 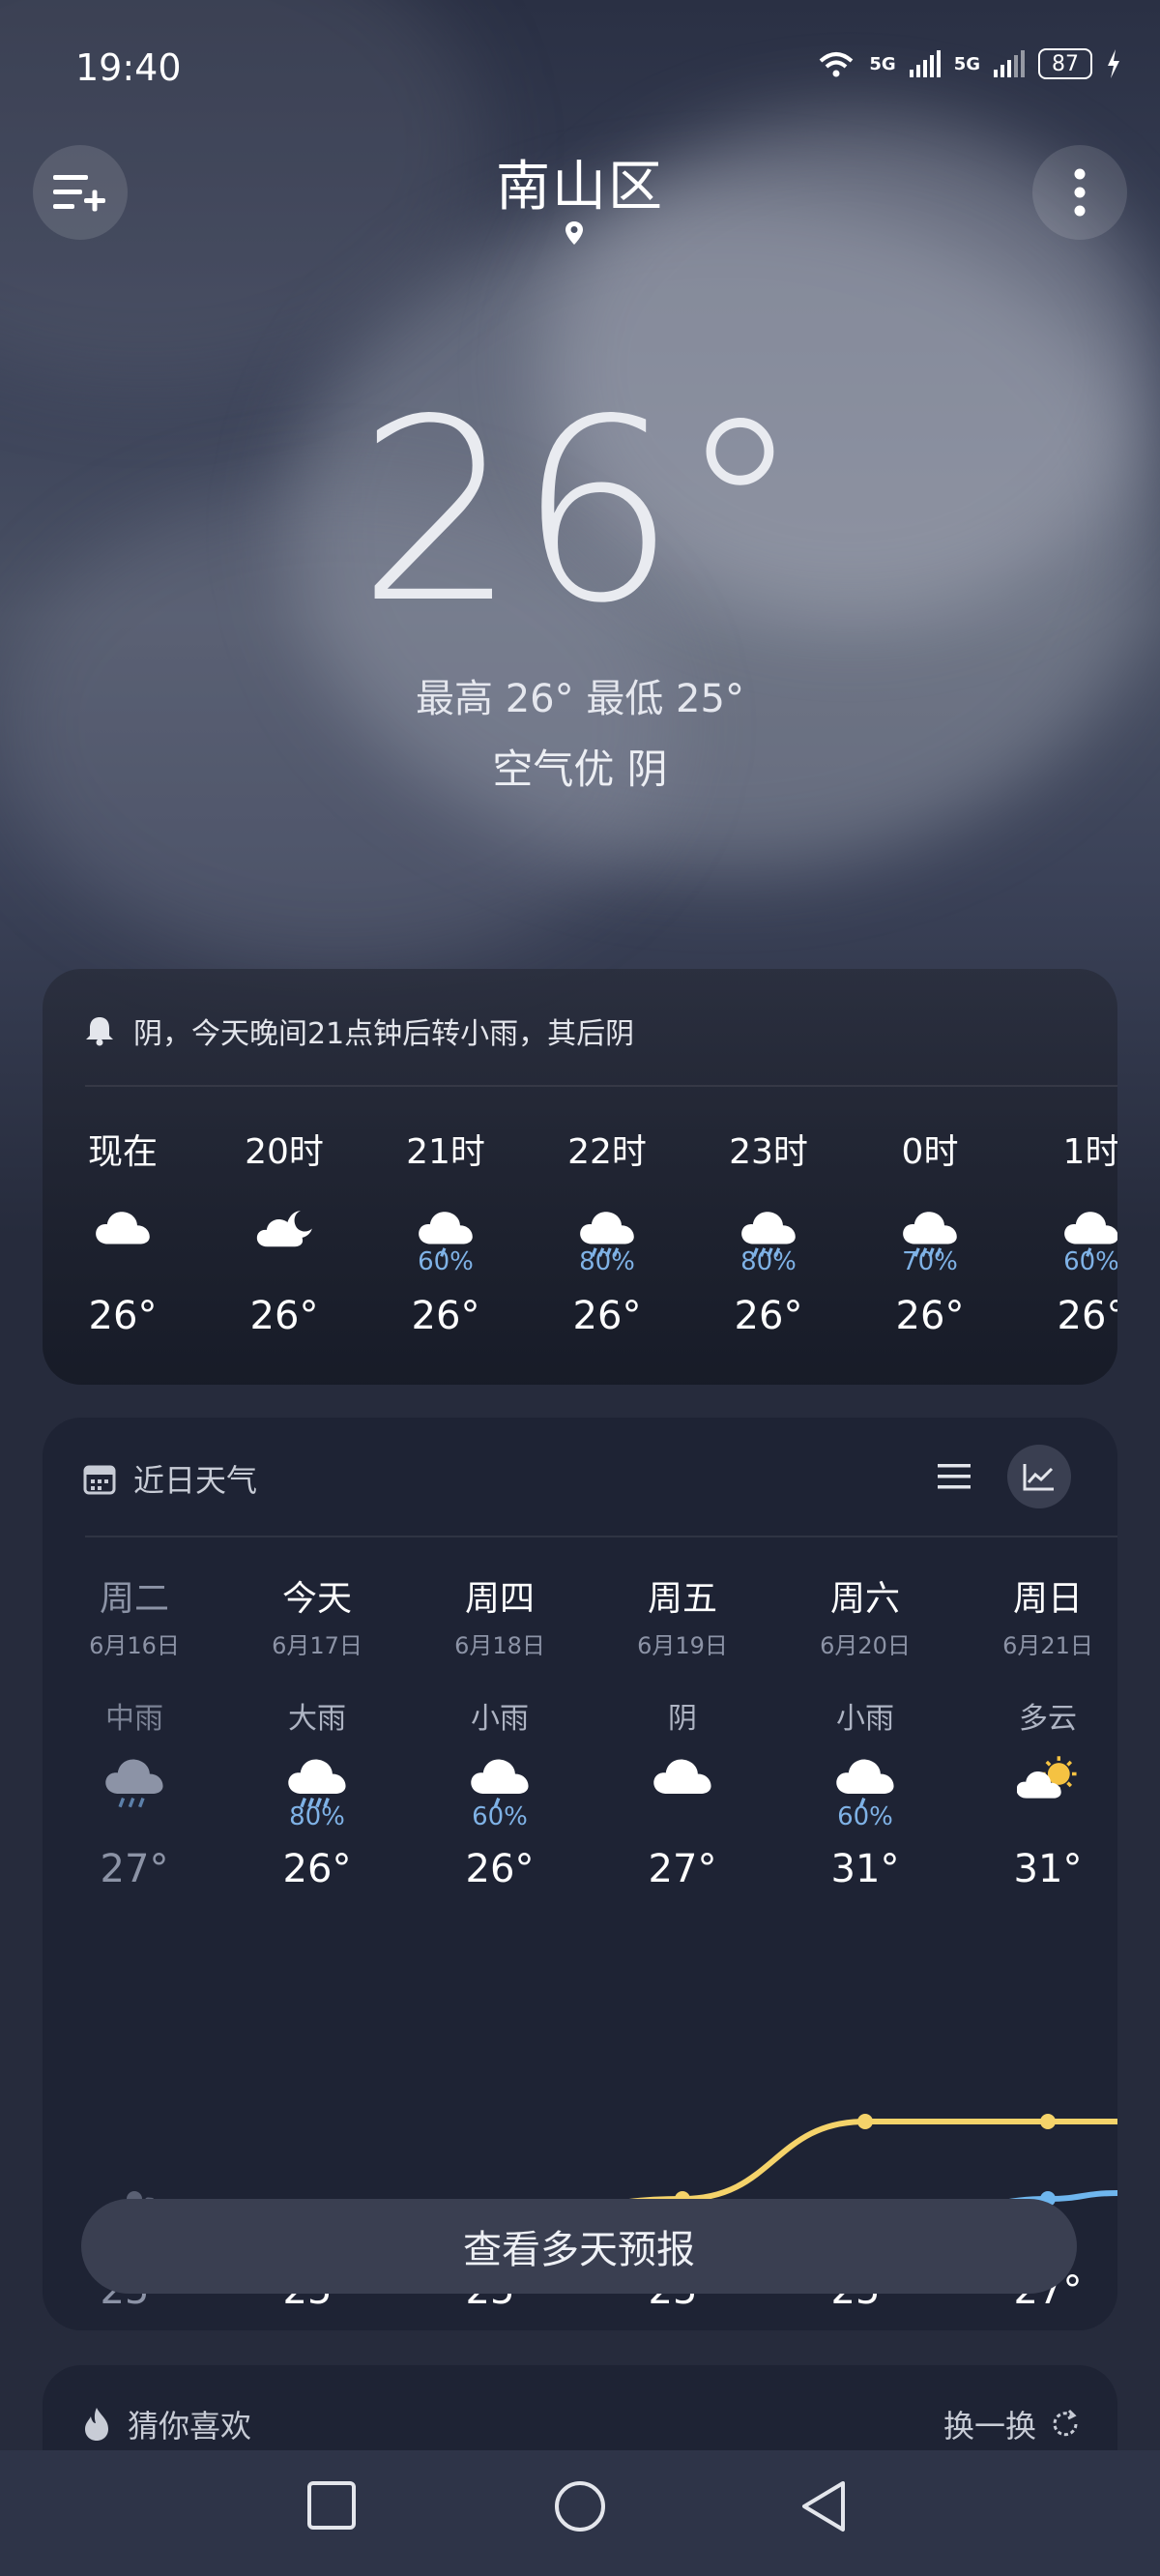 I want to click on refresh-button: 换一换, so click(x=1012, y=2424).